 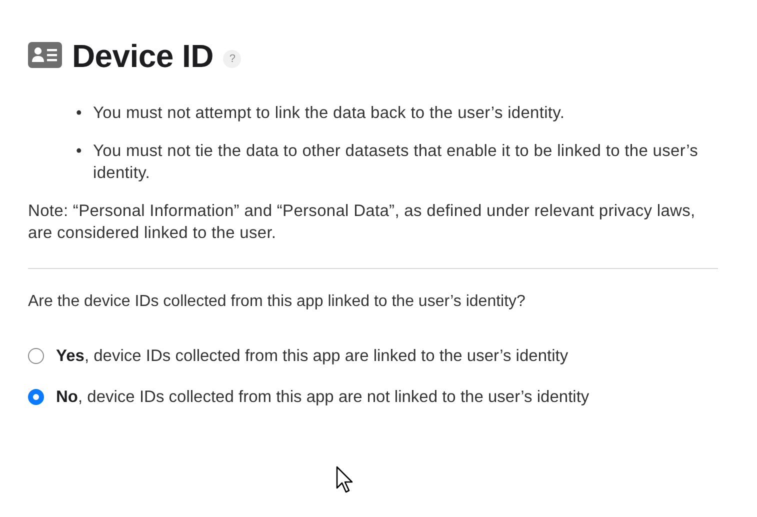 I want to click on id-card-icon, so click(x=45, y=55).